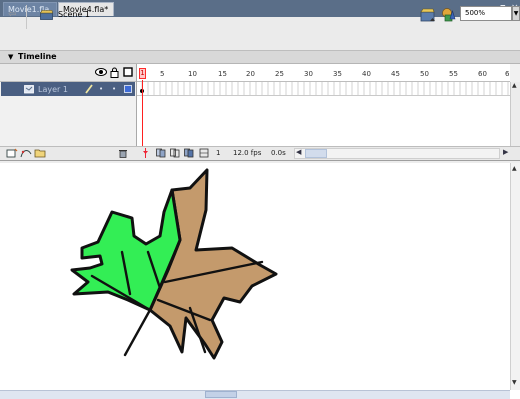  What do you see at coordinates (46, 15) in the screenshot?
I see `scene-clapper-icon` at bounding box center [46, 15].